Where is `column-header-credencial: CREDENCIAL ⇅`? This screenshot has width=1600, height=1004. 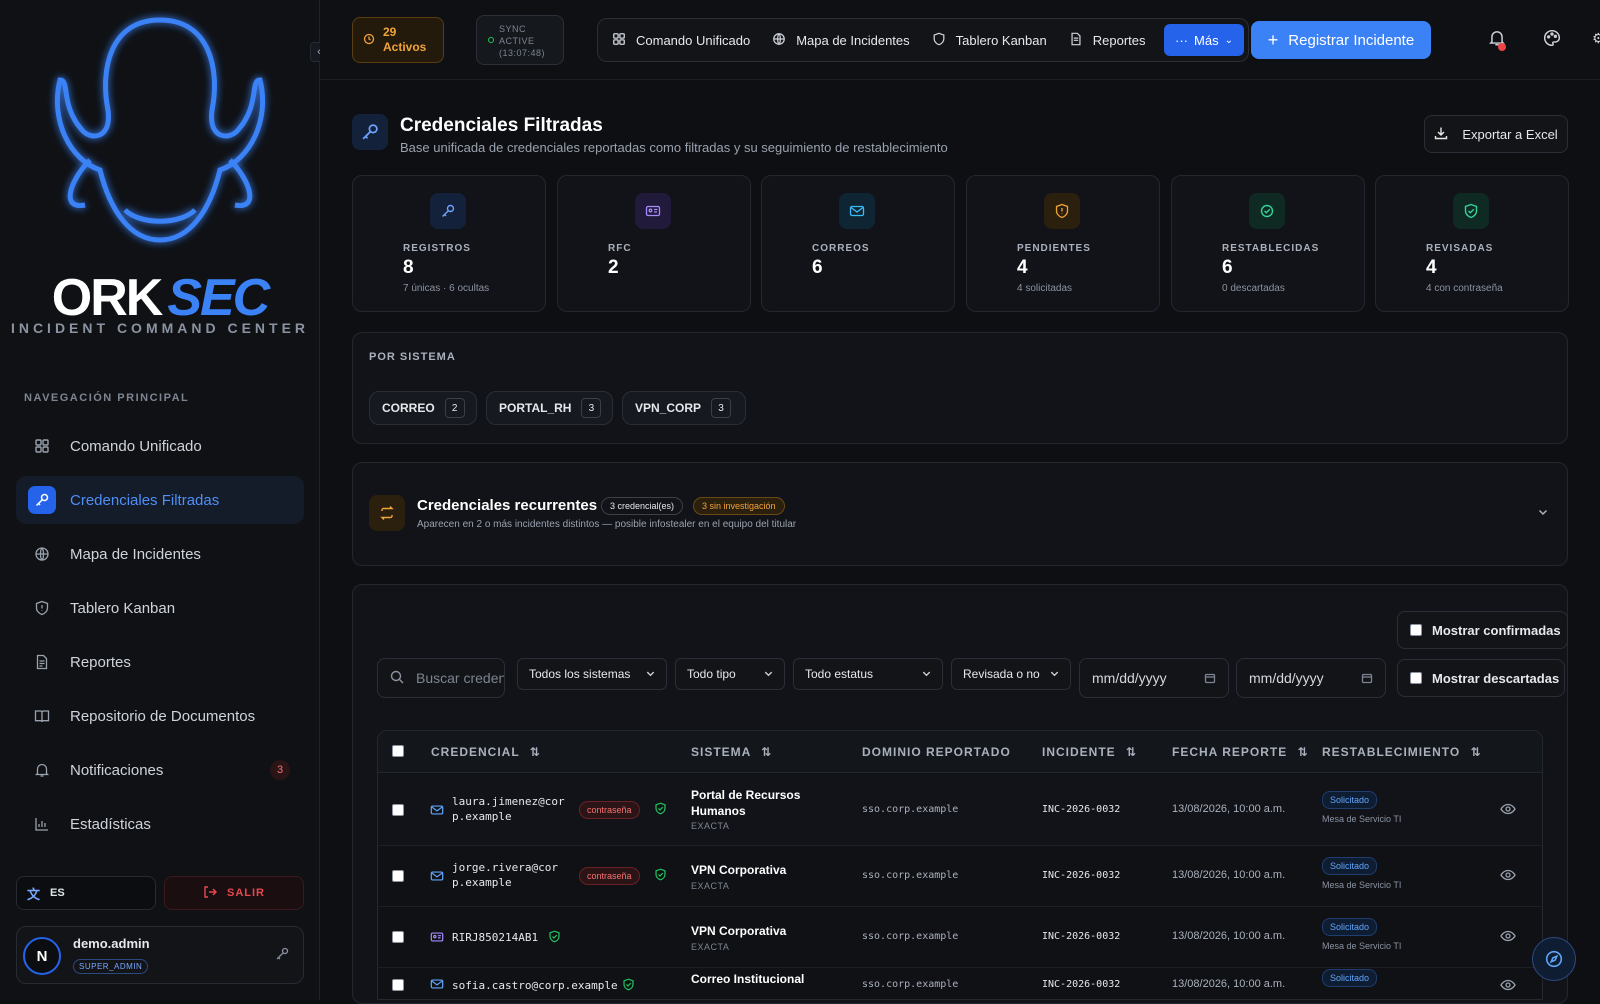
column-header-credencial: CREDENCIAL ⇅ is located at coordinates (486, 752).